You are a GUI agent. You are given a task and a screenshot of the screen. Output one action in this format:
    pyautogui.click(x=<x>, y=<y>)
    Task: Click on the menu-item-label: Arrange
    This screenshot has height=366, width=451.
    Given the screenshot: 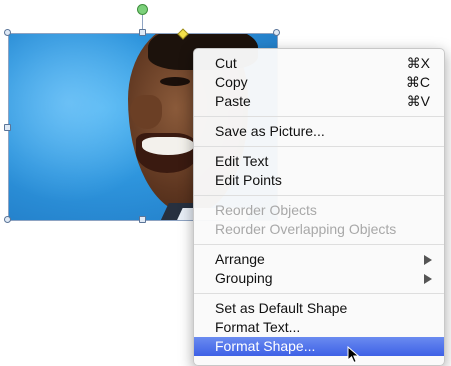 What is the action you would take?
    pyautogui.click(x=240, y=259)
    